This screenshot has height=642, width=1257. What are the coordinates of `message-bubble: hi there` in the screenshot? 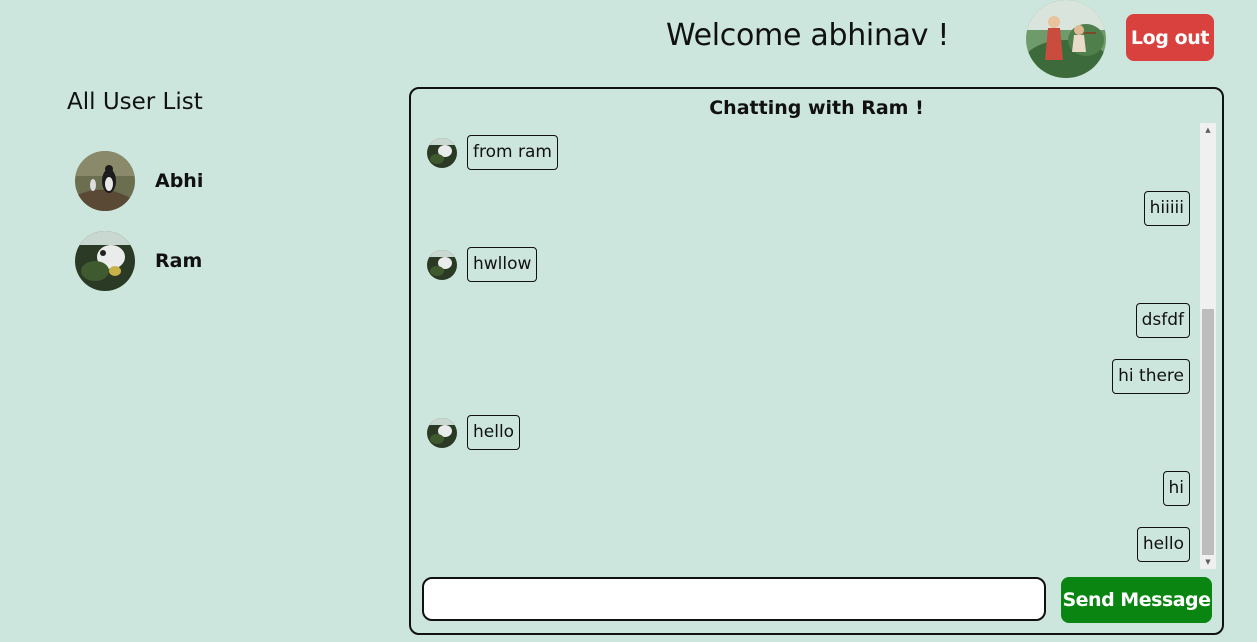 It's located at (1151, 376).